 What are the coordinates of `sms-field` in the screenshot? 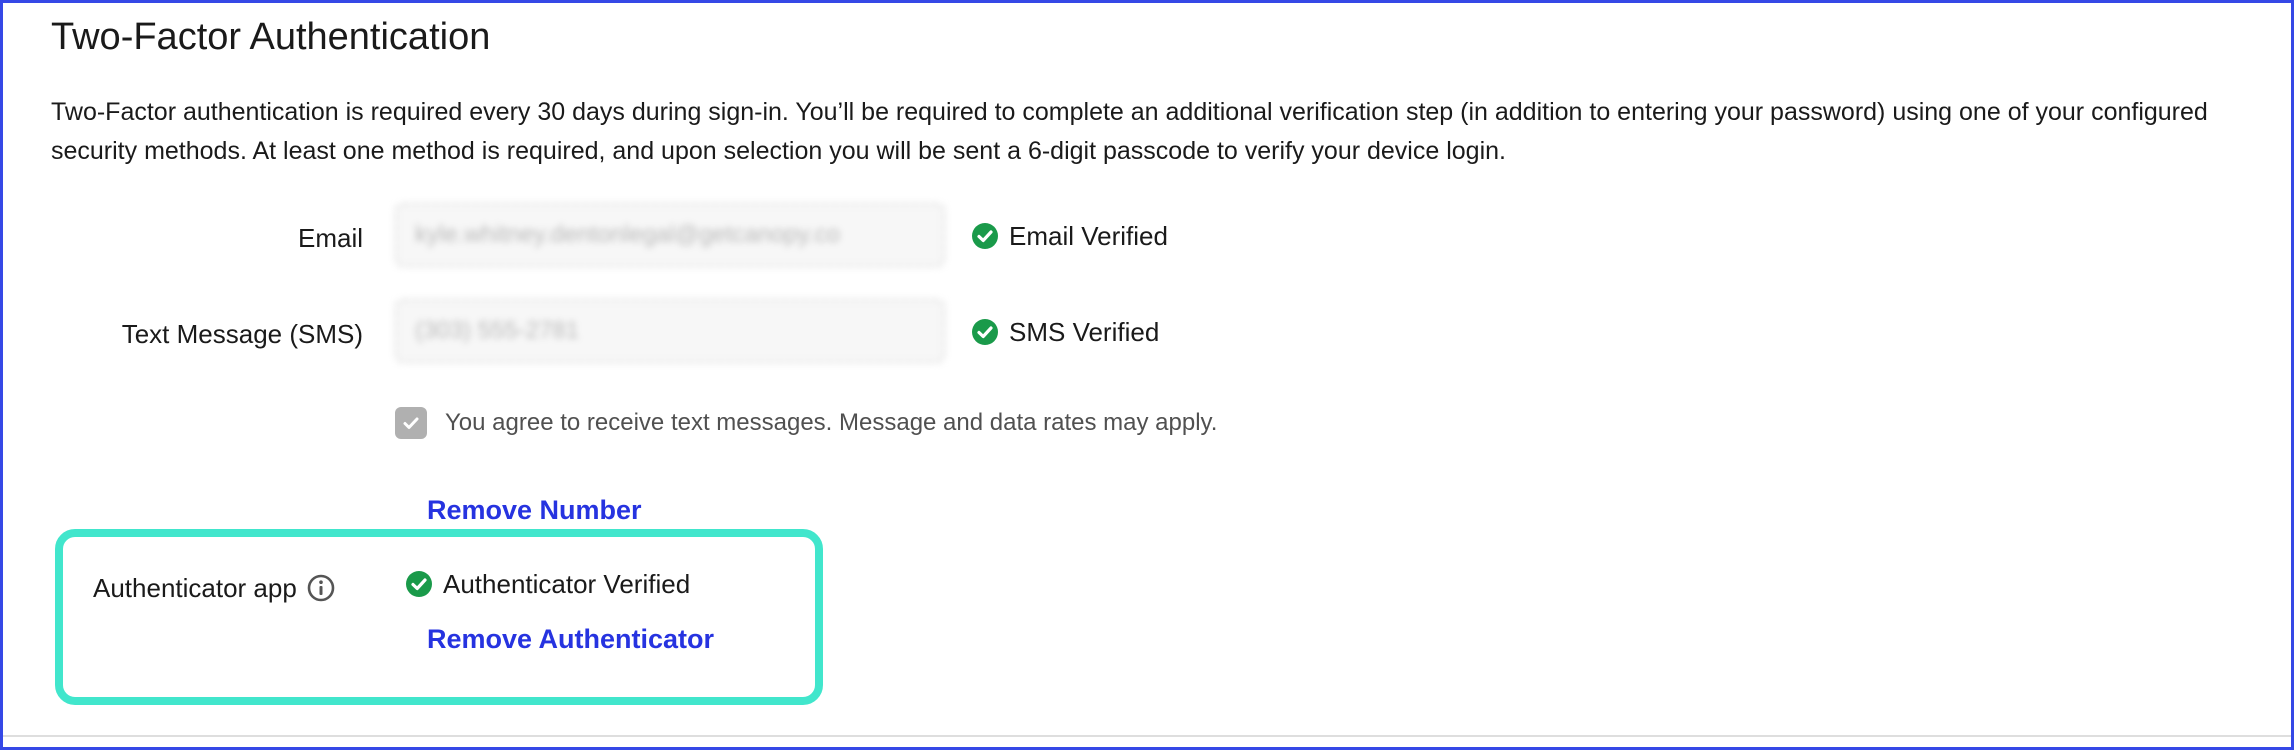 It's located at (670, 331).